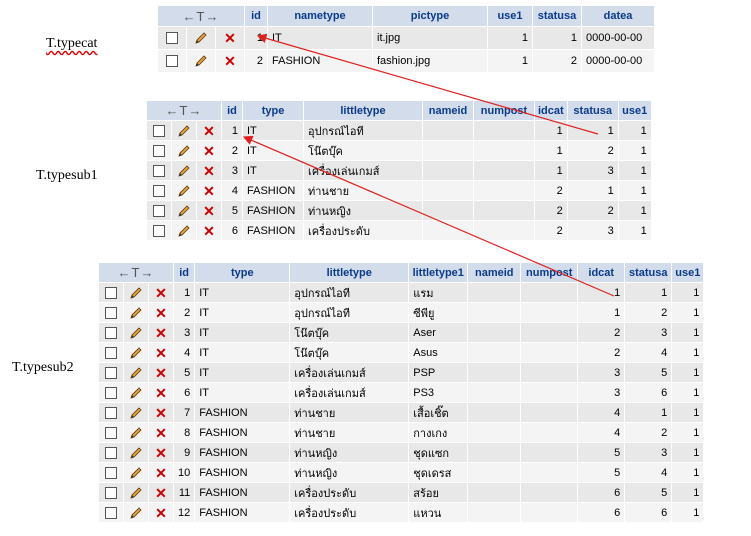  Describe the element at coordinates (273, 150) in the screenshot. I see `cell-type: IT` at that location.